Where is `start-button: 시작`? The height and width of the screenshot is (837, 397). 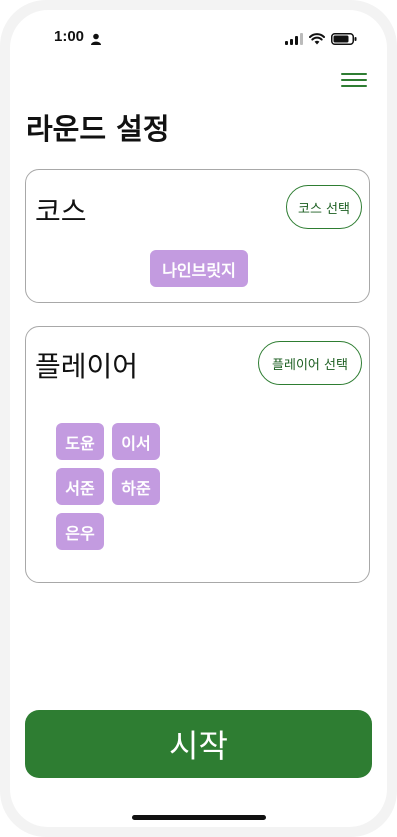 start-button: 시작 is located at coordinates (198, 744).